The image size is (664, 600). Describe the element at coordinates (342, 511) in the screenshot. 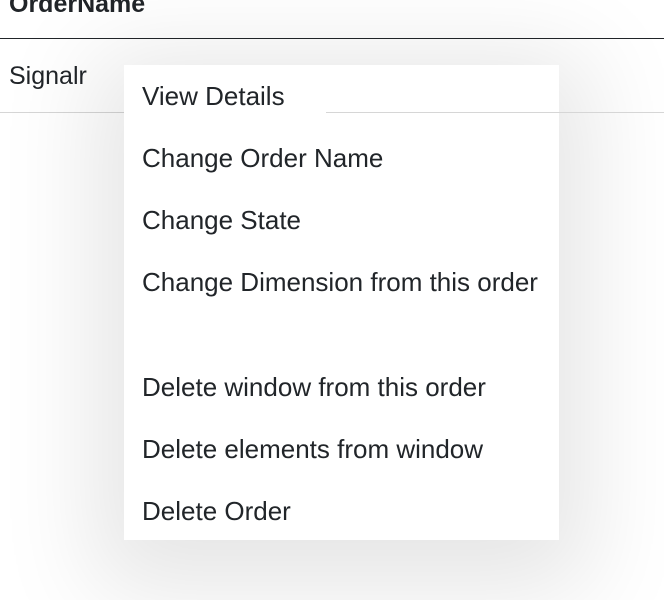

I see `menu-item-delete-order: Delete Order` at that location.